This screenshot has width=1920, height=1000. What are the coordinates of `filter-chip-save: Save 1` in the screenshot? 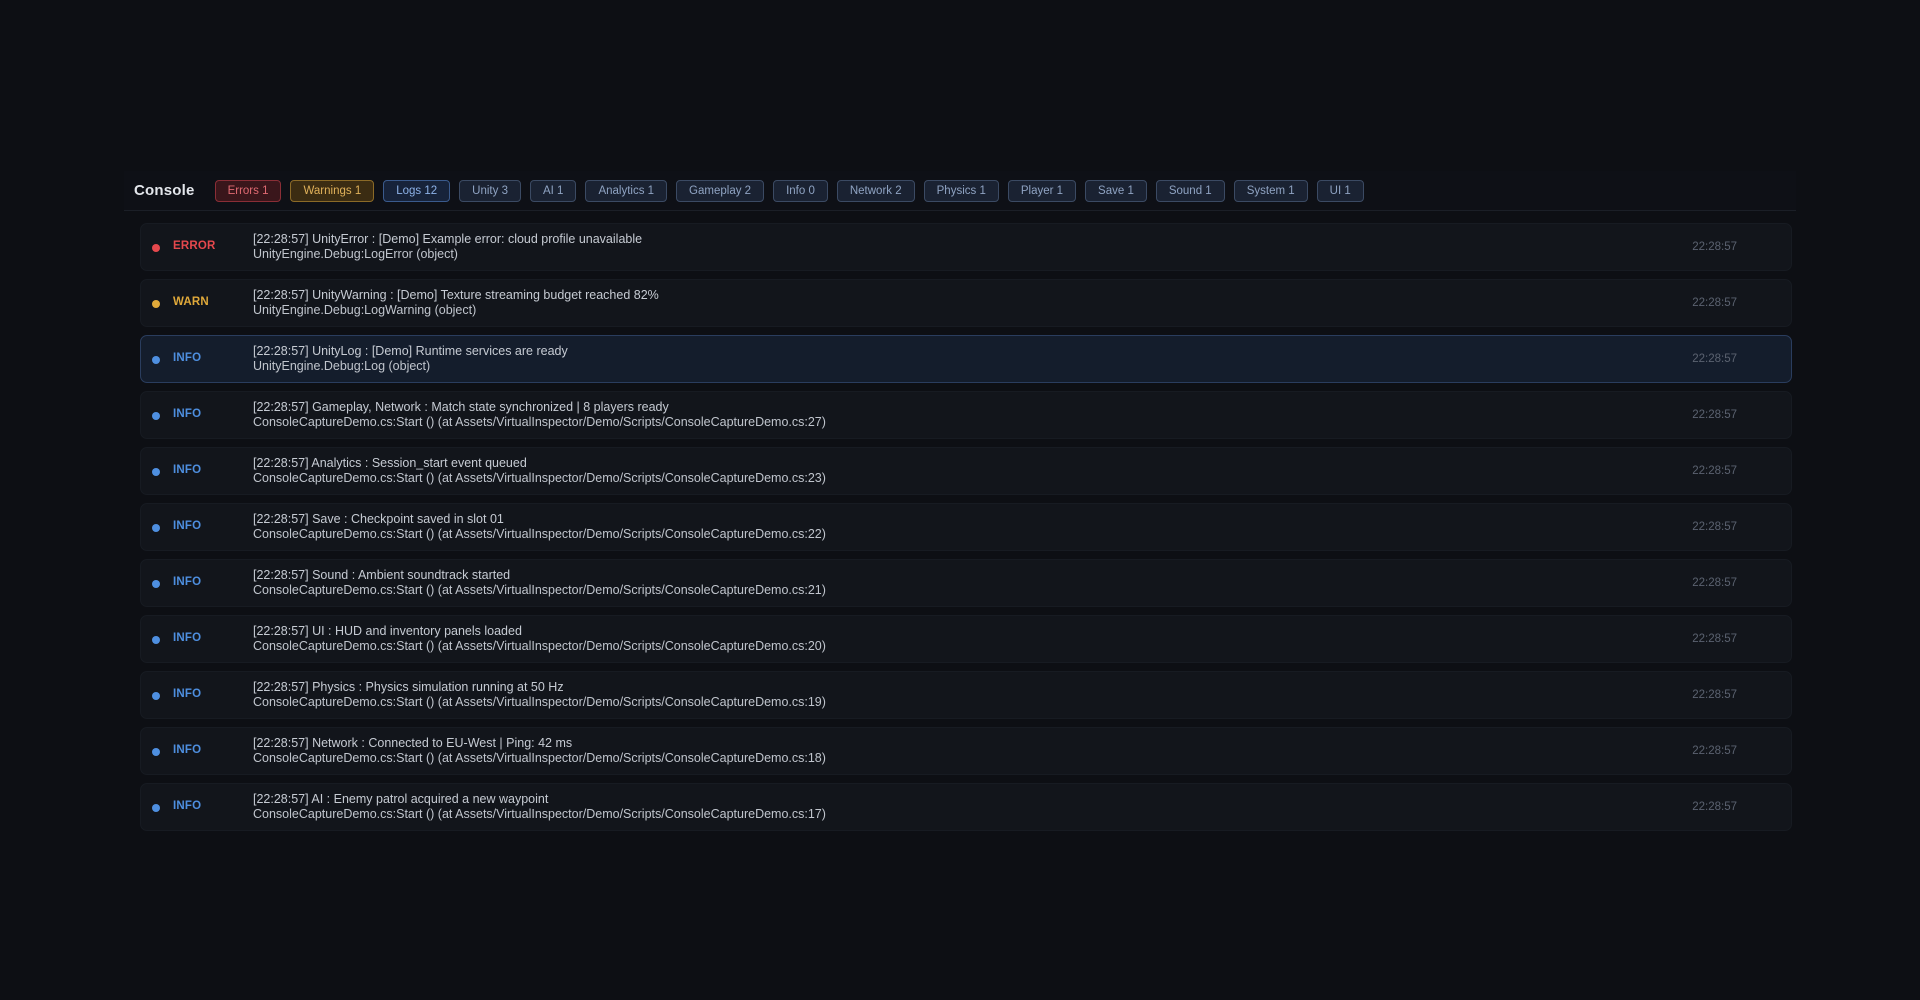 It's located at (1116, 190).